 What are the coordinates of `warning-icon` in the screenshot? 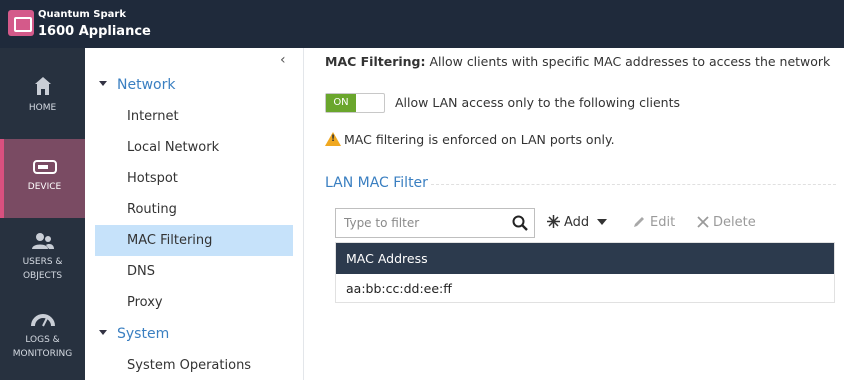 It's located at (333, 139).